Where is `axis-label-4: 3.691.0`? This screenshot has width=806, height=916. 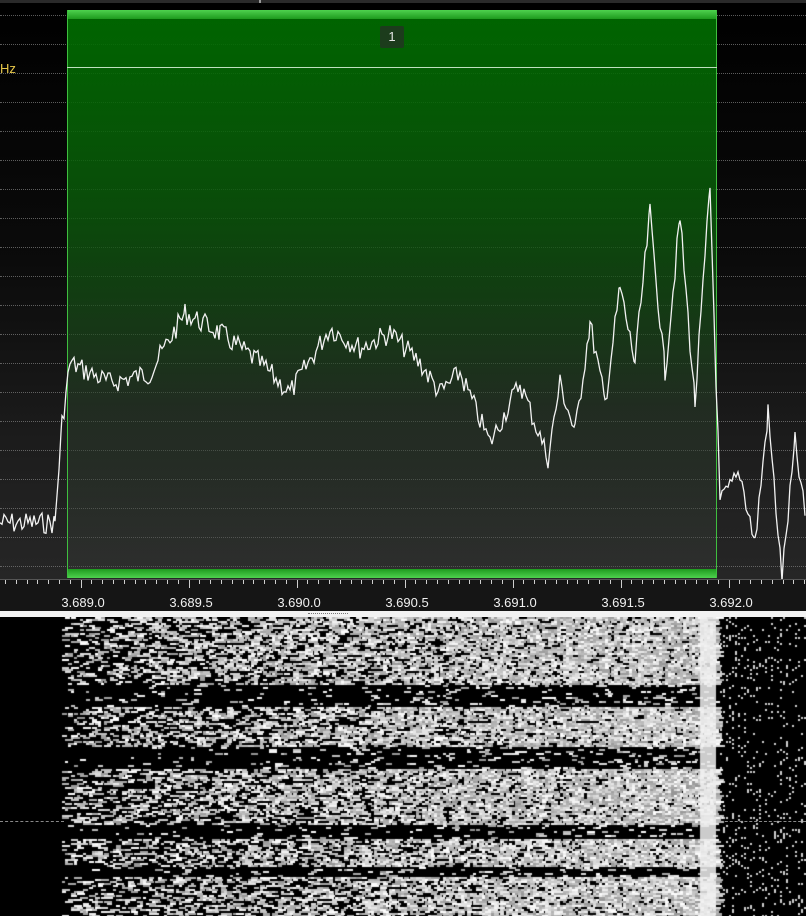 axis-label-4: 3.691.0 is located at coordinates (515, 602).